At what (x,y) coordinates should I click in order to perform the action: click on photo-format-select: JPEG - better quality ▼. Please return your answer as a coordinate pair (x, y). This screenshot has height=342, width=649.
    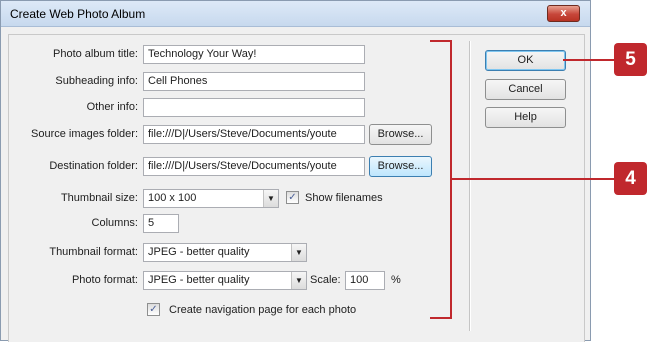
    Looking at the image, I should click on (225, 280).